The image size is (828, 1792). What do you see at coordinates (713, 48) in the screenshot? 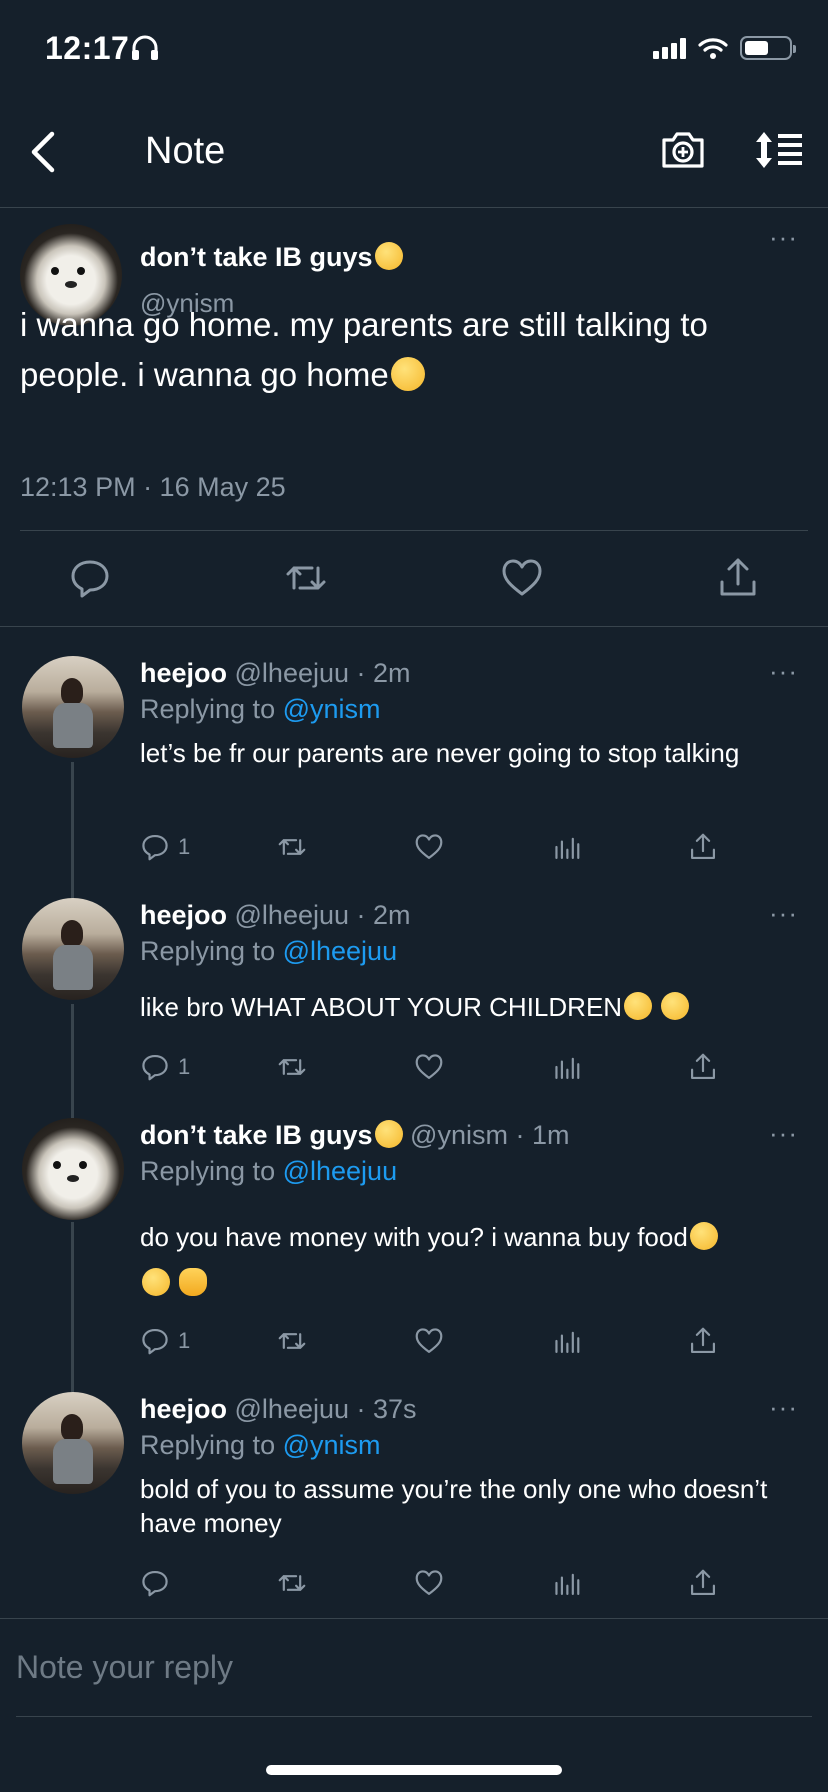
I see `wifi-icon` at bounding box center [713, 48].